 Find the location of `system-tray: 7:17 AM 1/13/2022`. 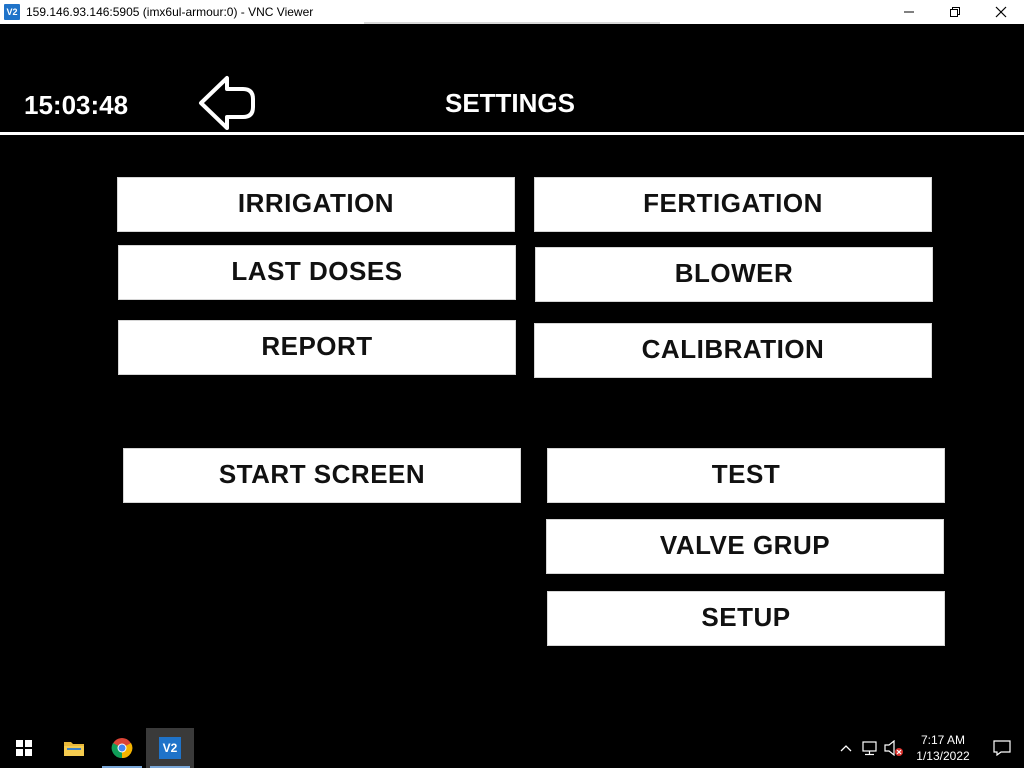

system-tray: 7:17 AM 1/13/2022 is located at coordinates (929, 748).